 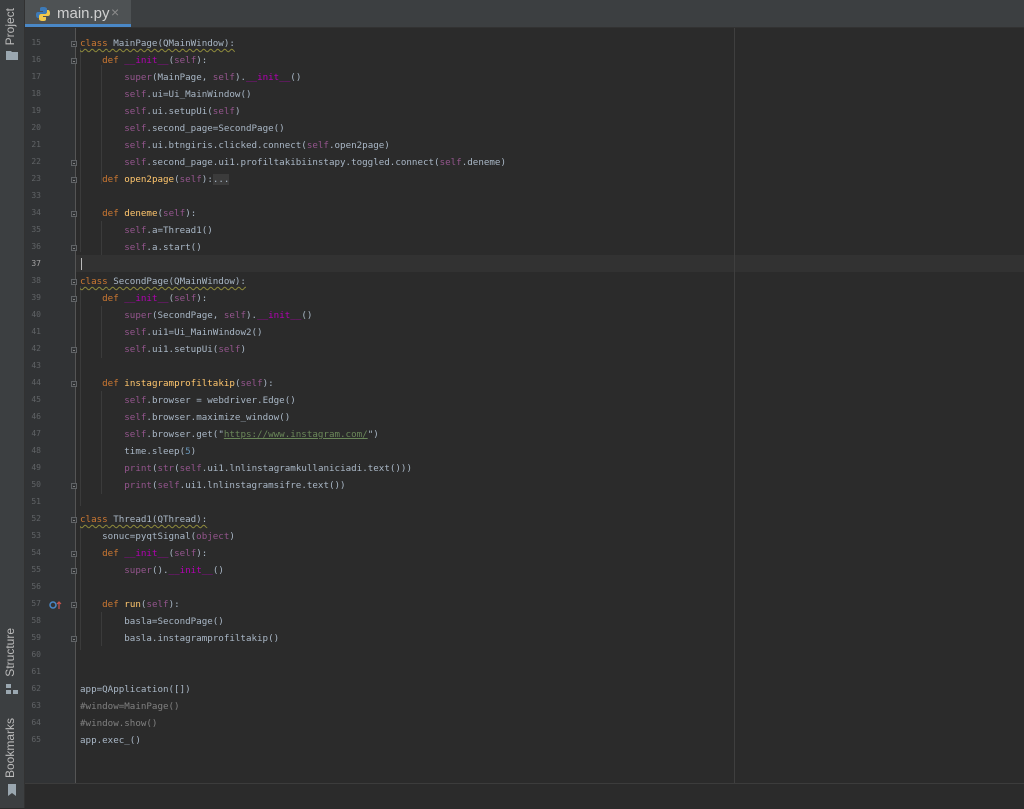 I want to click on line-number: 16, so click(x=36, y=59).